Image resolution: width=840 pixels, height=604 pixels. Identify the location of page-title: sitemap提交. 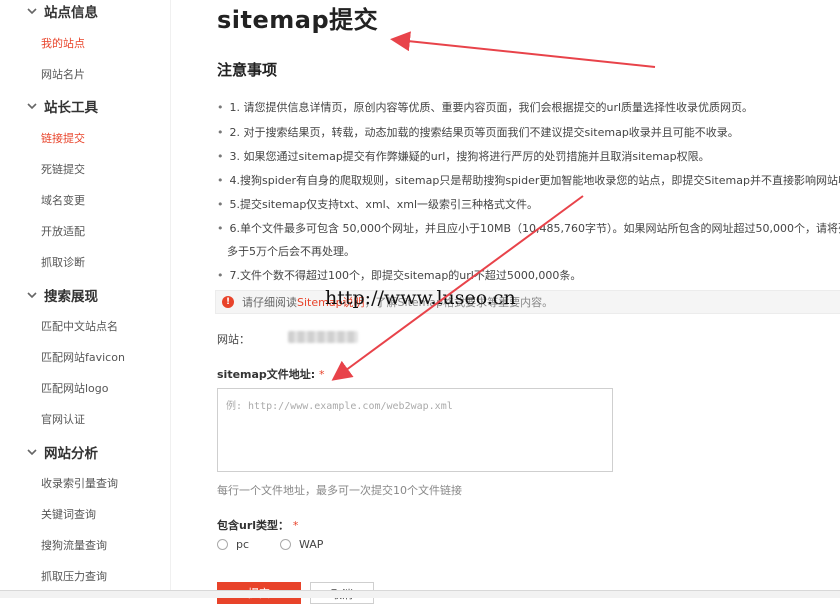
(298, 20).